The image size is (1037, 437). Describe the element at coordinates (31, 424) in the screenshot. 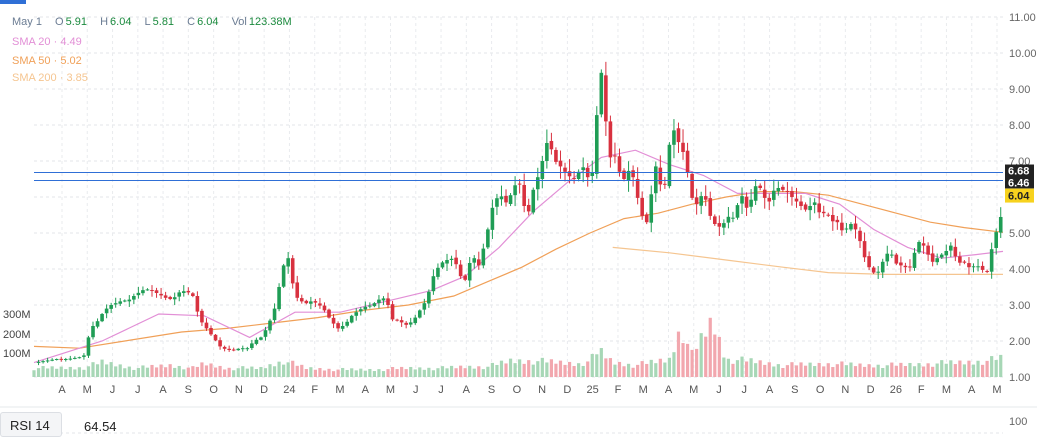

I see `rsi-indicator-label: RSI 14` at that location.